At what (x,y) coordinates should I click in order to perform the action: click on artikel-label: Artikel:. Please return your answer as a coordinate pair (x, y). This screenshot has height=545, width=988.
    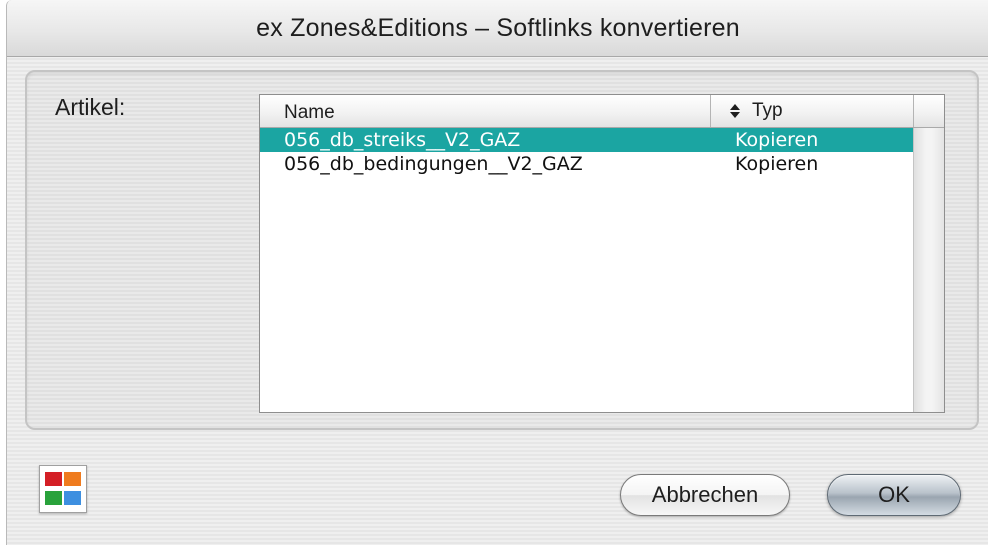
    Looking at the image, I should click on (90, 107).